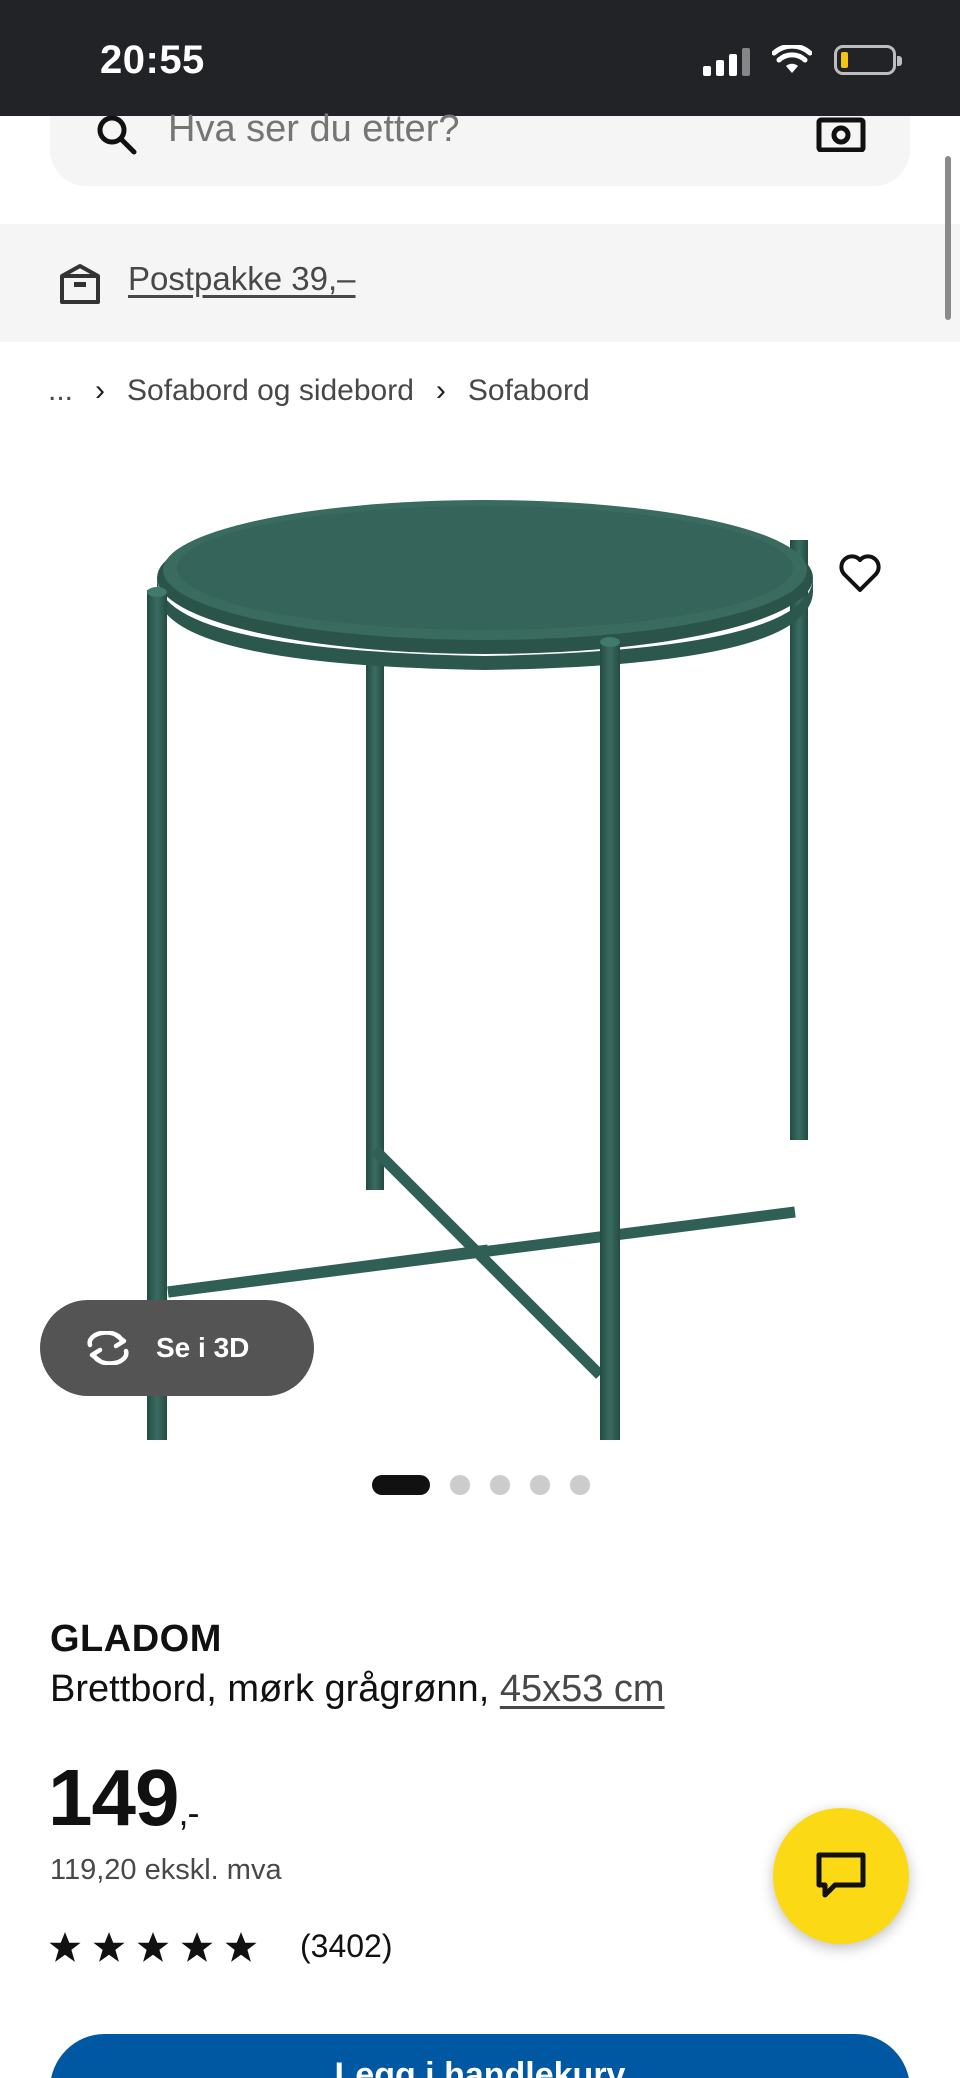 The height and width of the screenshot is (2078, 960). Describe the element at coordinates (275, 1689) in the screenshot. I see `product-description-text: Brettbord, mørk grågrønn,` at that location.